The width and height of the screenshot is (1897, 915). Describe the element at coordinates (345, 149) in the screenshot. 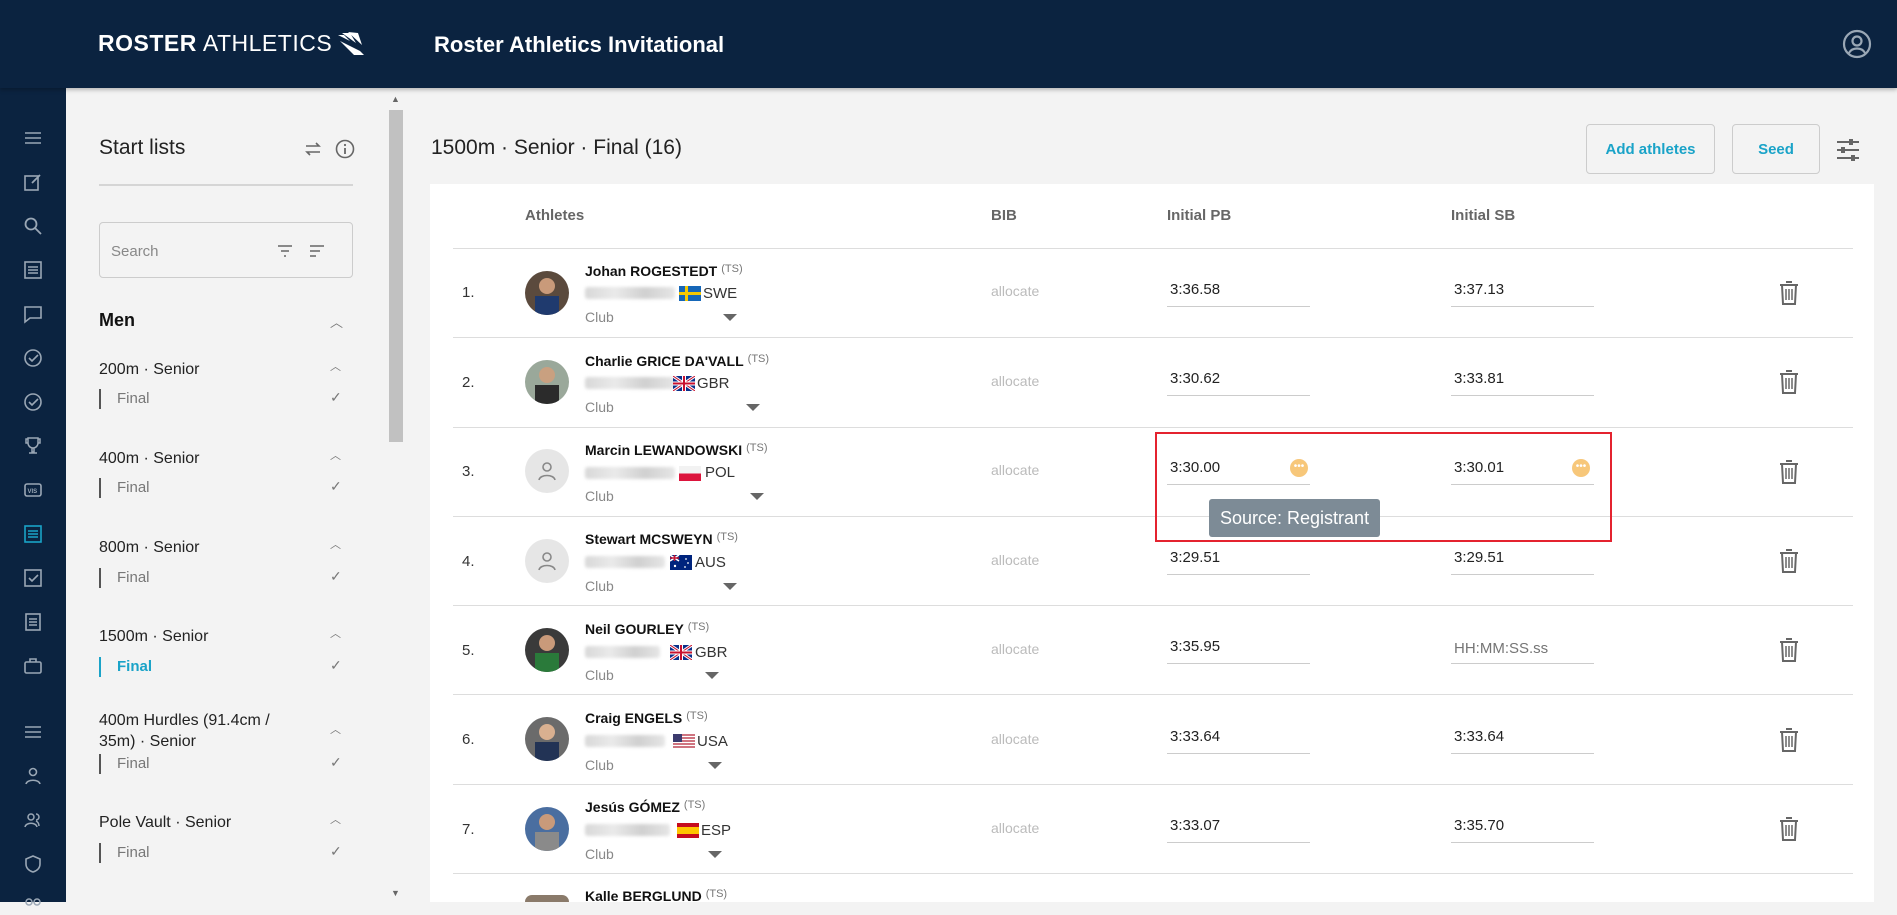

I see `info-icon` at that location.